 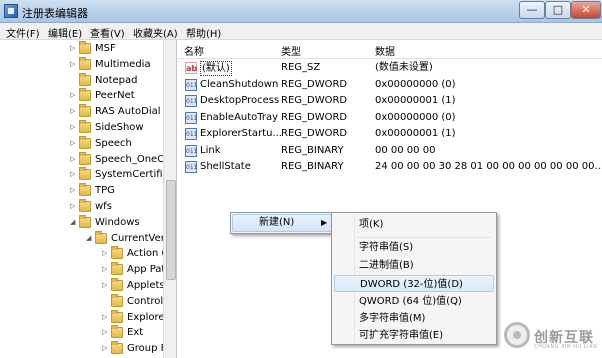 What do you see at coordinates (371, 224) in the screenshot?
I see `submenu-label: 项(K)` at bounding box center [371, 224].